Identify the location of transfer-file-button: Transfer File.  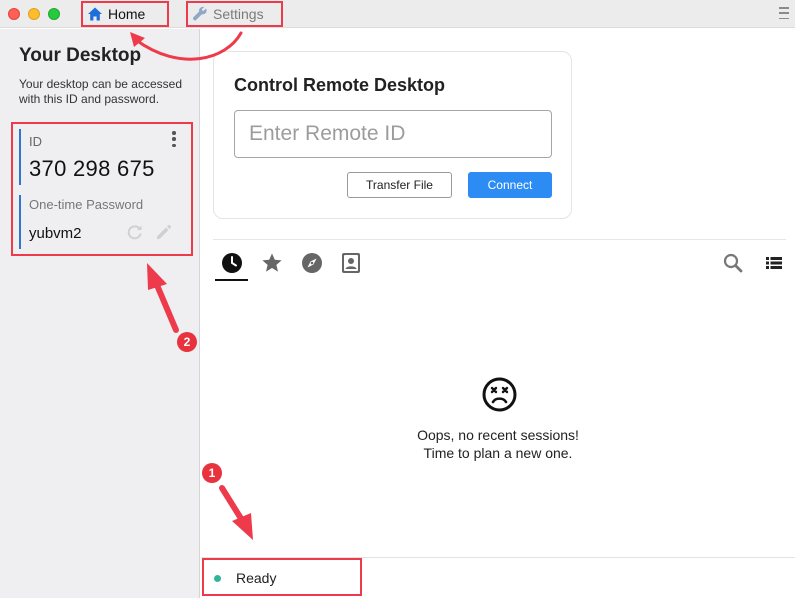
(399, 185).